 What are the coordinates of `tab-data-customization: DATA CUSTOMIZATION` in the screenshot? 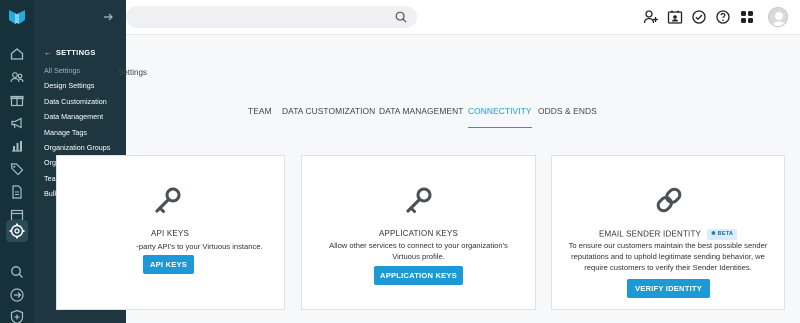 It's located at (328, 117).